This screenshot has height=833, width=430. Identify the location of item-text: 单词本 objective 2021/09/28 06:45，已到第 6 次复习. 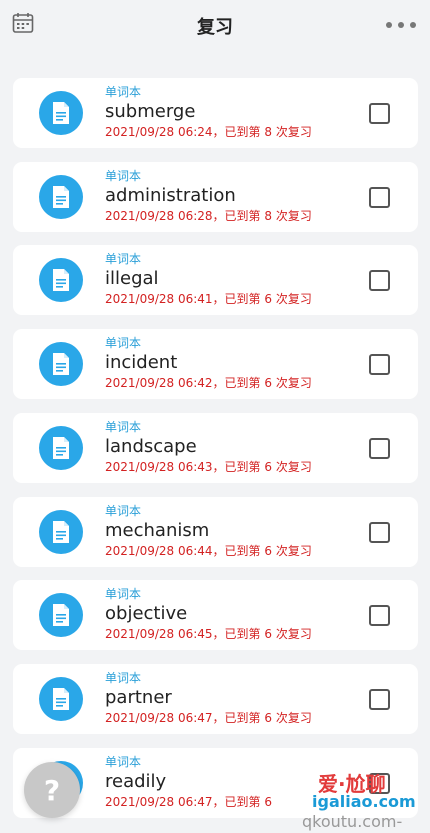
(231, 614).